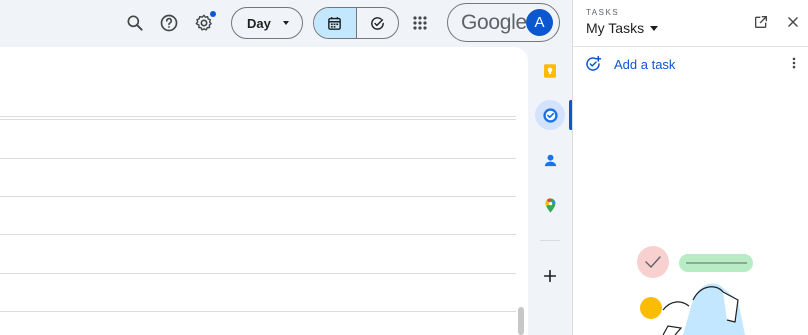 This screenshot has height=335, width=808. What do you see at coordinates (494, 22) in the screenshot?
I see `google-logo: Google` at bounding box center [494, 22].